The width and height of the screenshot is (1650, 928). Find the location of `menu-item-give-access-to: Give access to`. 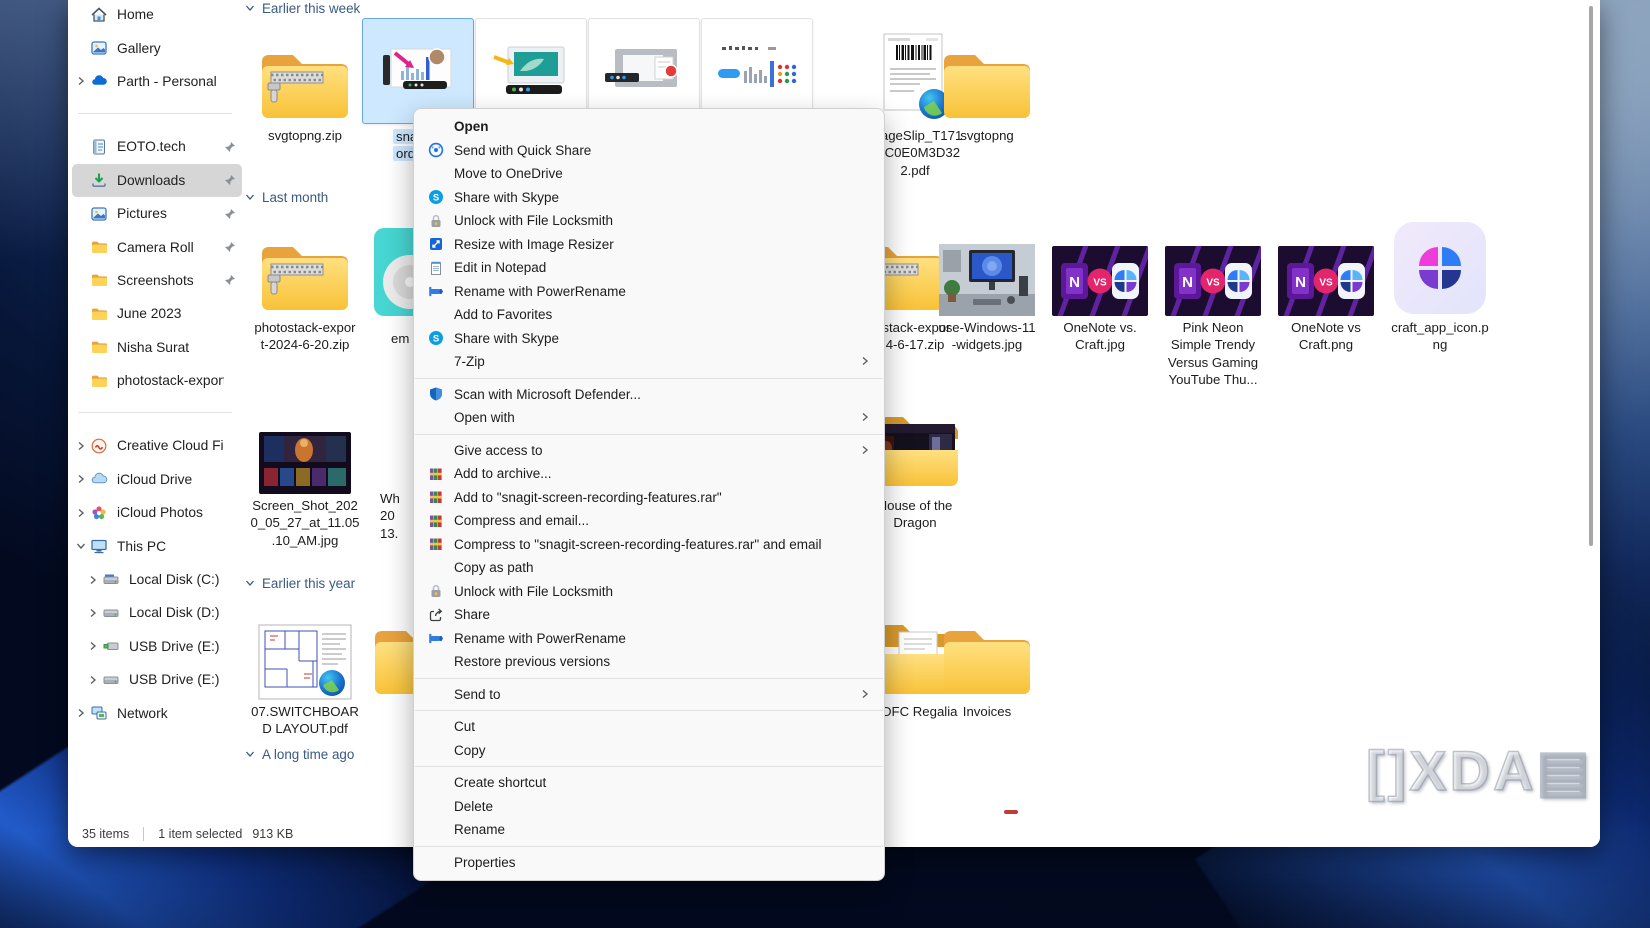

menu-item-give-access-to: Give access to is located at coordinates (649, 451).